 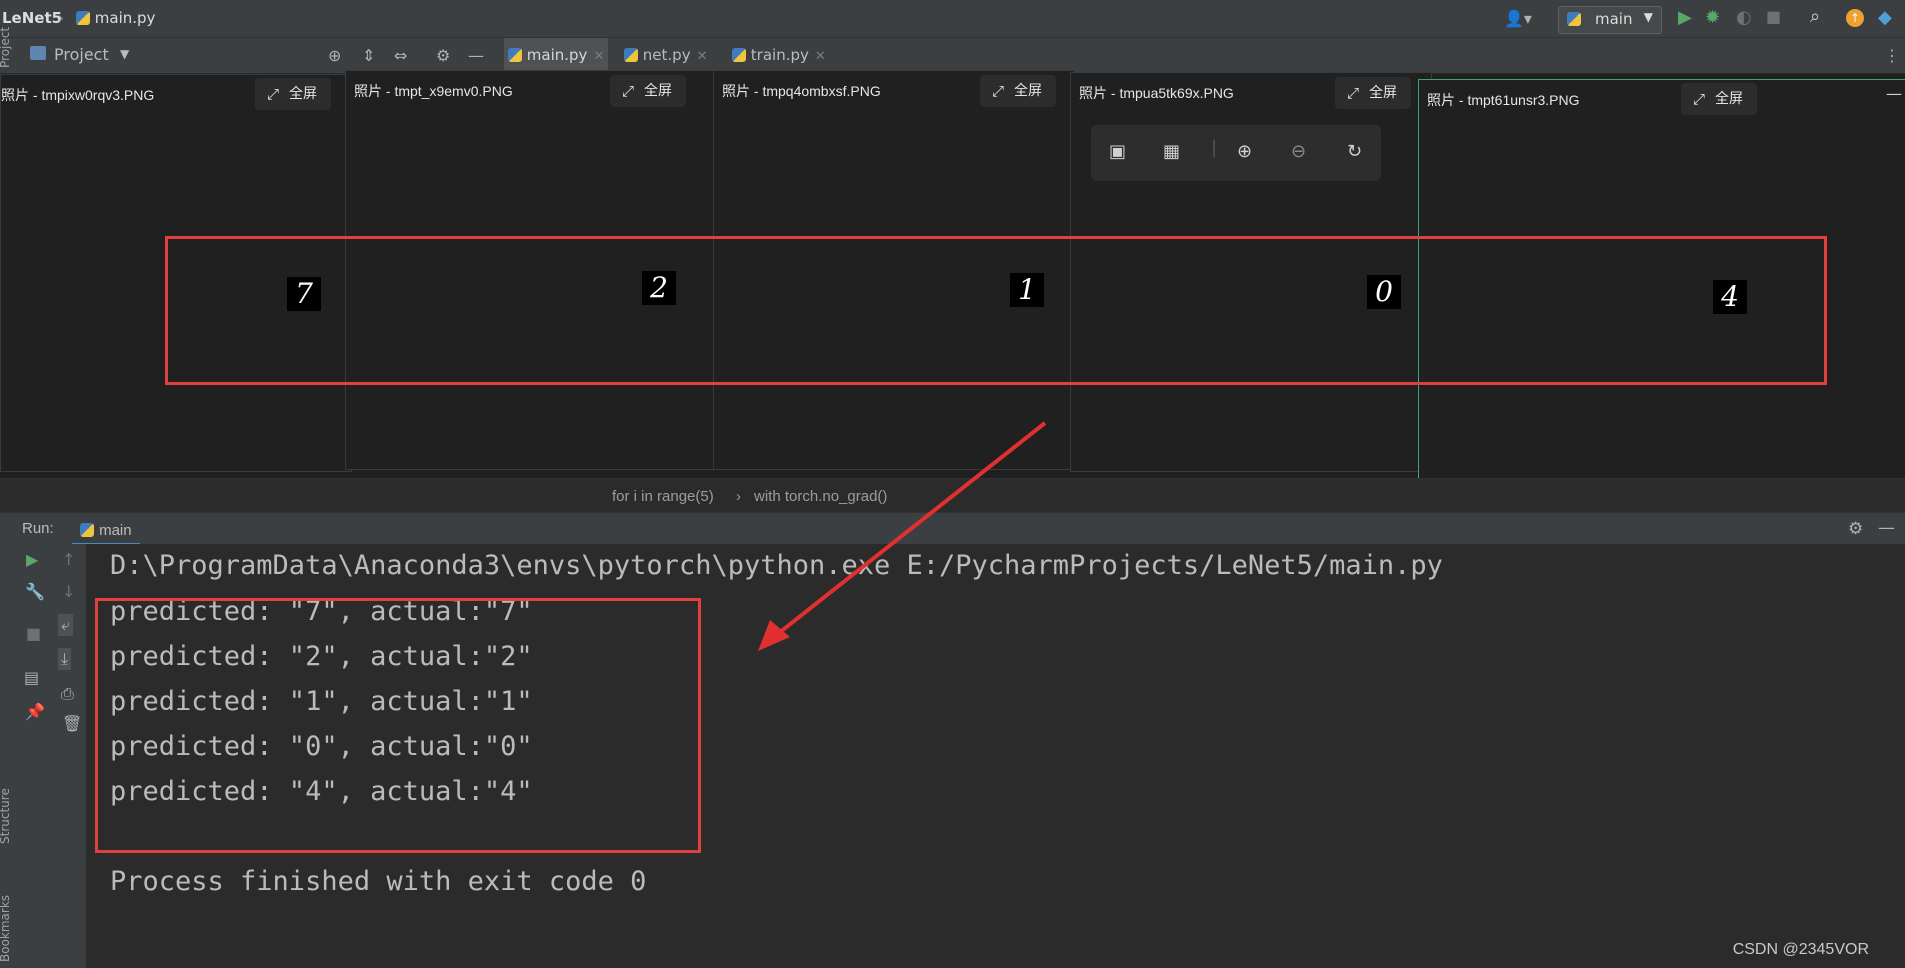 What do you see at coordinates (7, 756) in the screenshot?
I see `side-tool-strip: Structure Bookmarks` at bounding box center [7, 756].